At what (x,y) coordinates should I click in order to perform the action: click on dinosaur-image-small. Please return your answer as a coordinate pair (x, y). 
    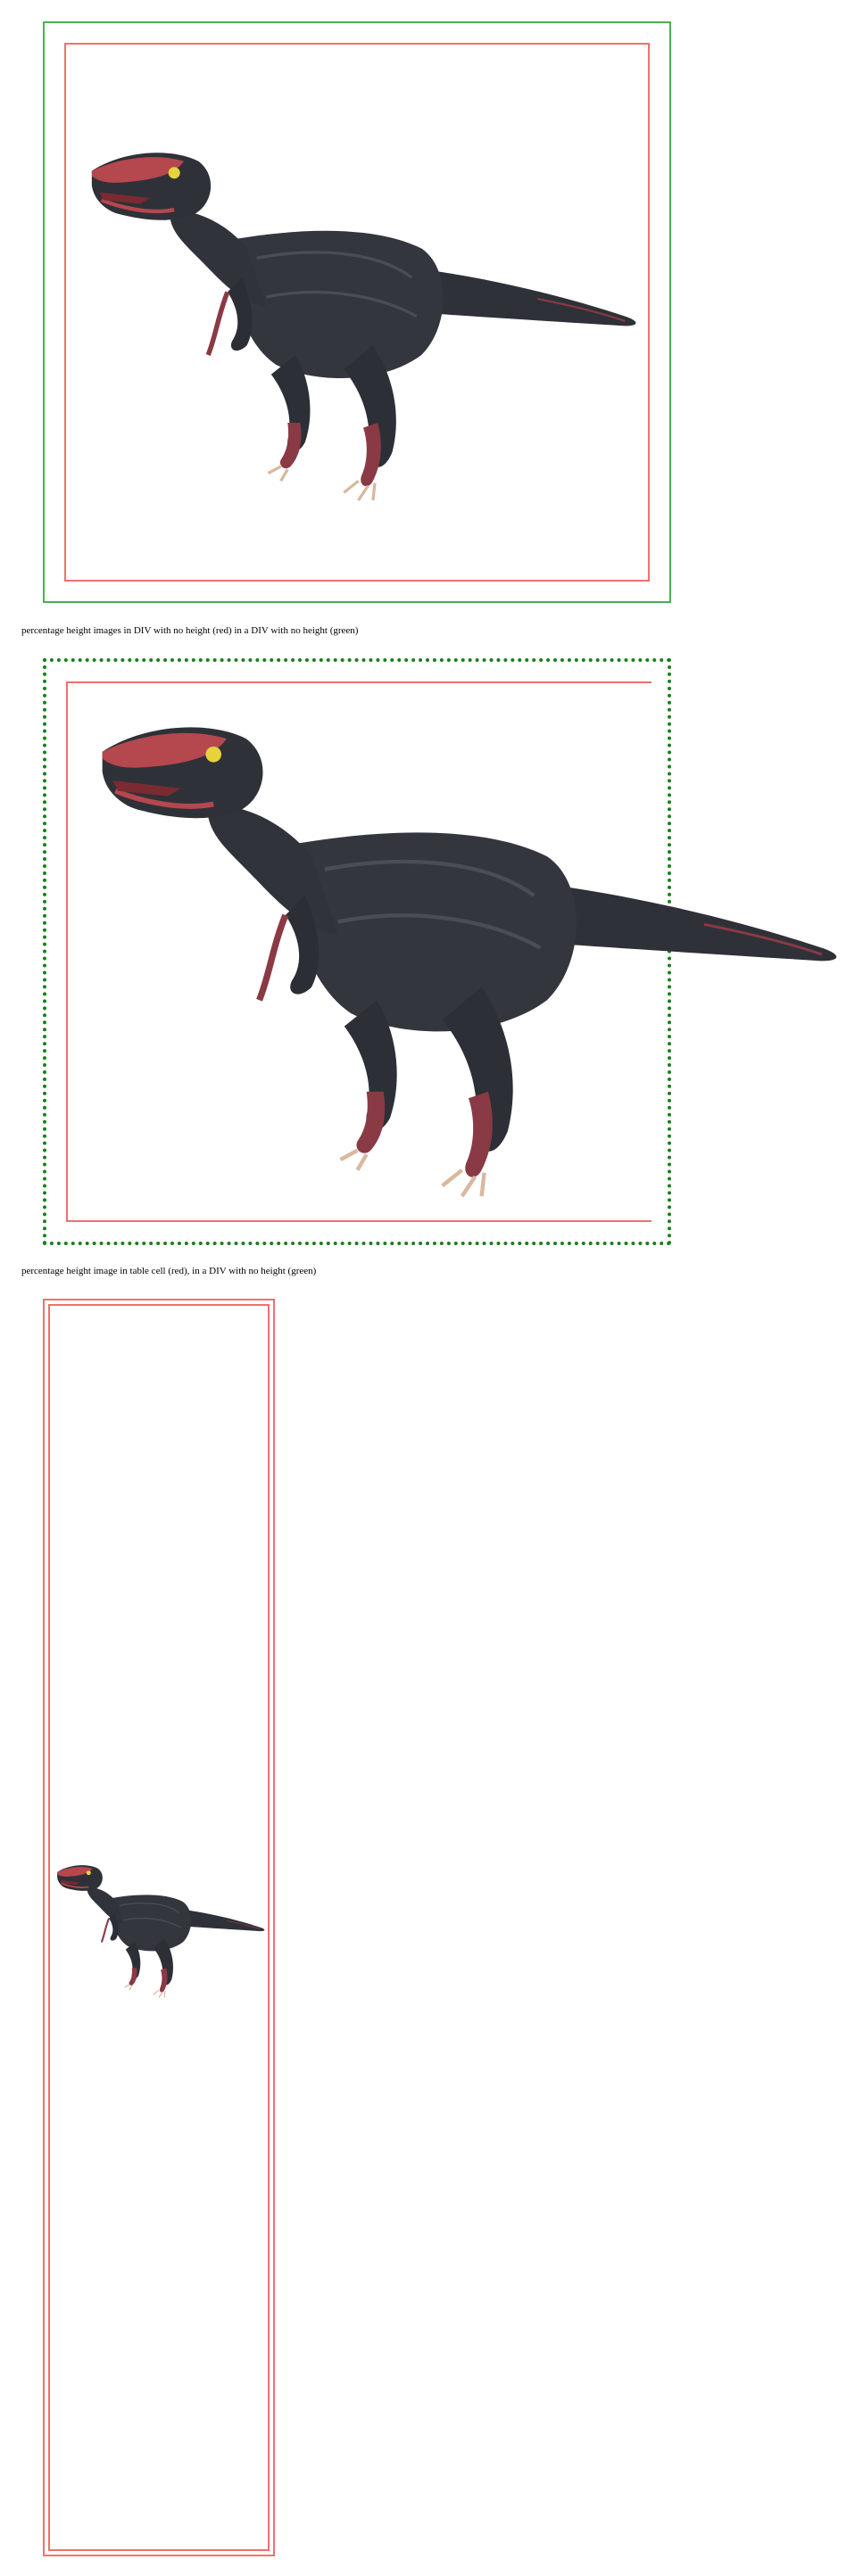
    Looking at the image, I should click on (161, 1932).